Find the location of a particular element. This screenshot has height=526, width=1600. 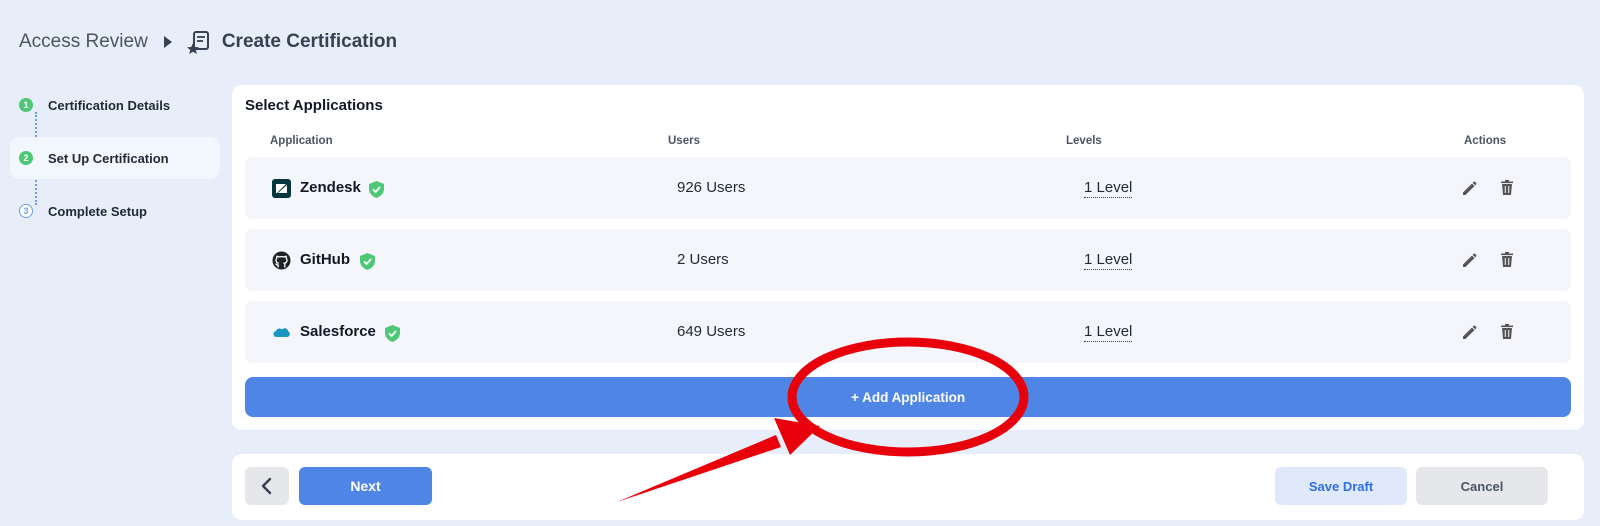

table-row: Zendesk 926 Users 1 Level is located at coordinates (908, 188).